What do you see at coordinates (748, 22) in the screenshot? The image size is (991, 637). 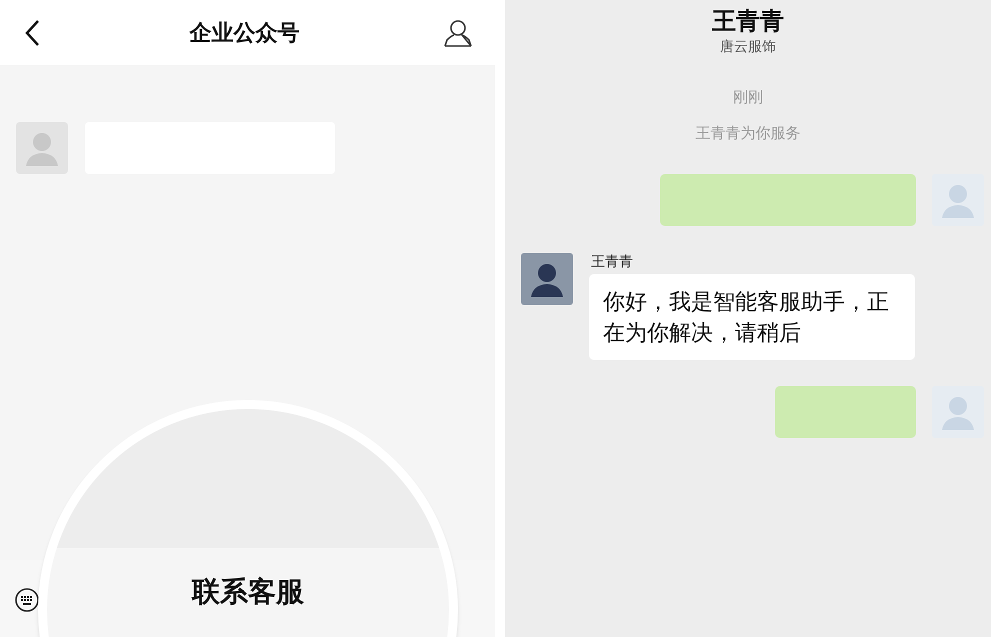 I see `contact-name: 王青青` at bounding box center [748, 22].